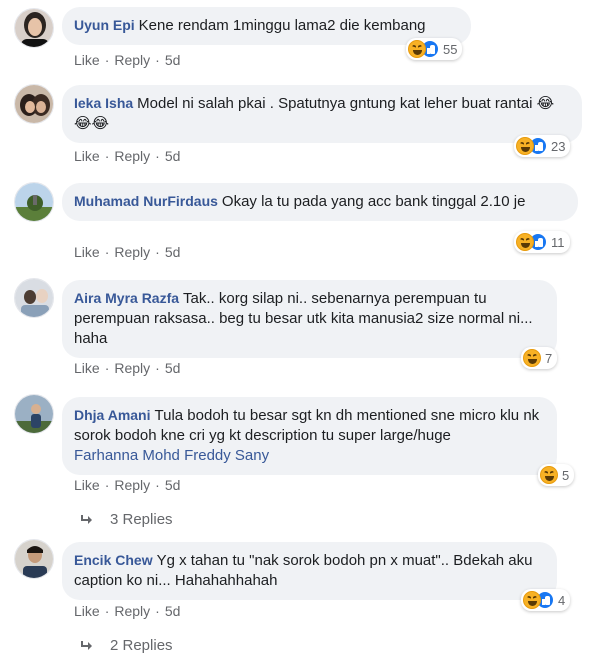 This screenshot has height=656, width=614. Describe the element at coordinates (309, 456) in the screenshot. I see `tagged-user-link: Farhanna Mohd Freddy Sany` at that location.